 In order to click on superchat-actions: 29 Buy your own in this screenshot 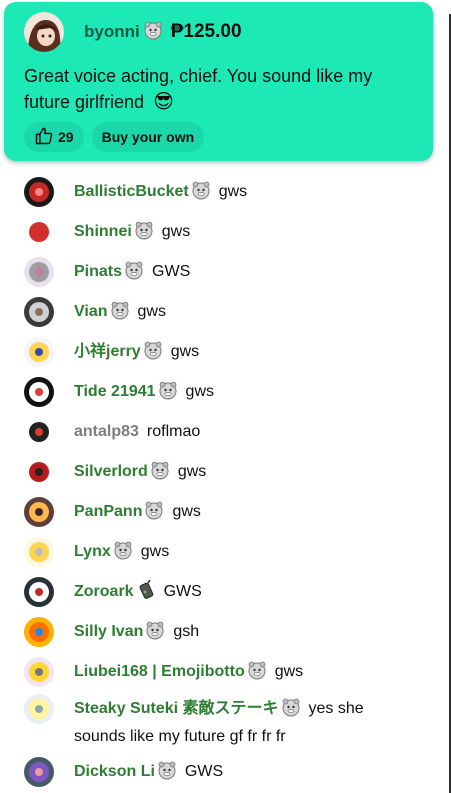, I will do `click(114, 137)`.